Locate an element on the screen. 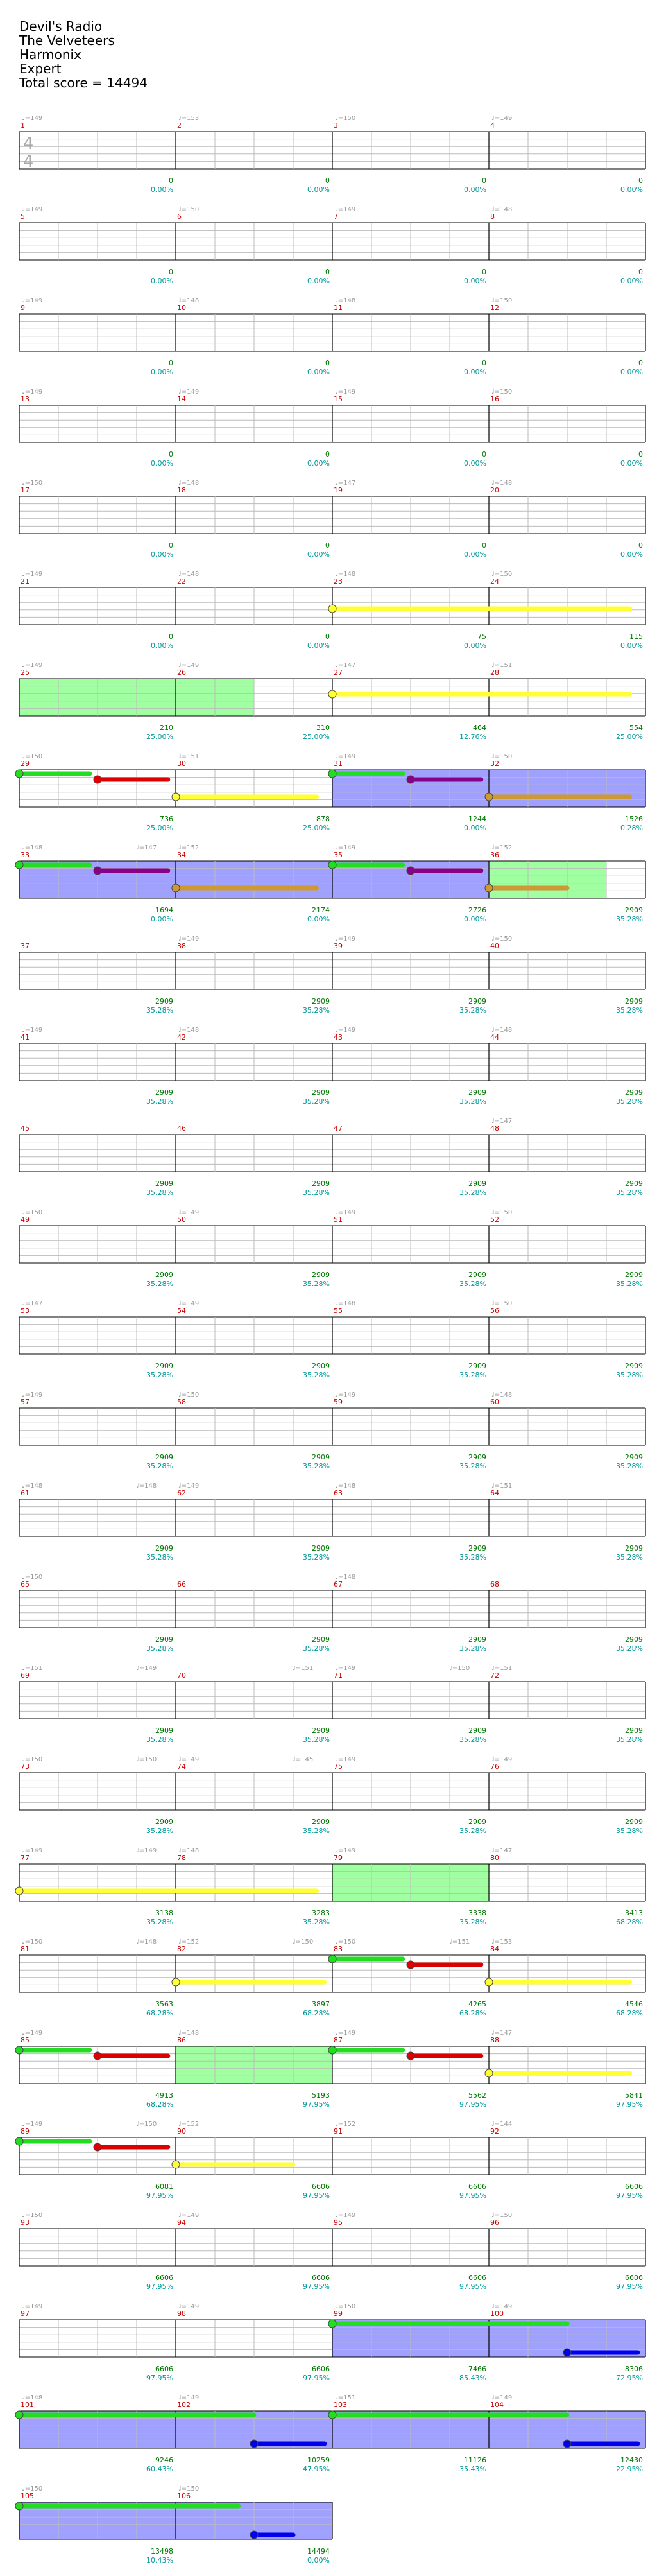  measure-number: 15 is located at coordinates (338, 399).